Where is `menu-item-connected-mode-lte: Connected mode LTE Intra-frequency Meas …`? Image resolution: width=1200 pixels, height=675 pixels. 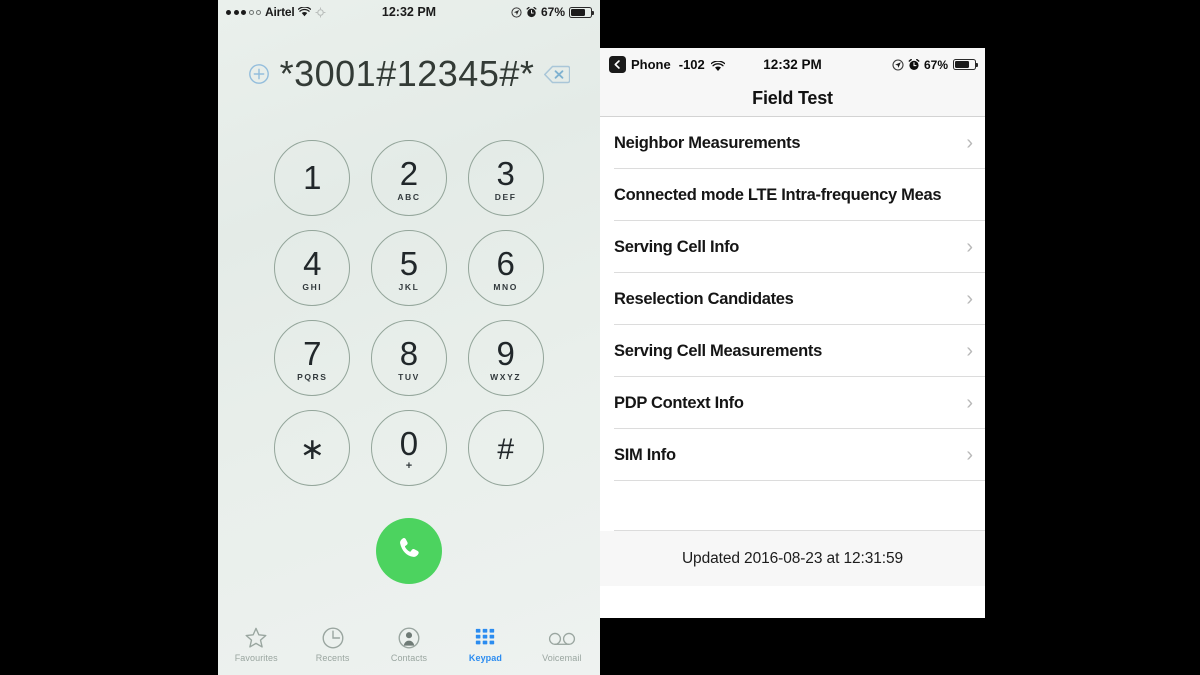
menu-item-connected-mode-lte: Connected mode LTE Intra-frequency Meas … is located at coordinates (792, 195).